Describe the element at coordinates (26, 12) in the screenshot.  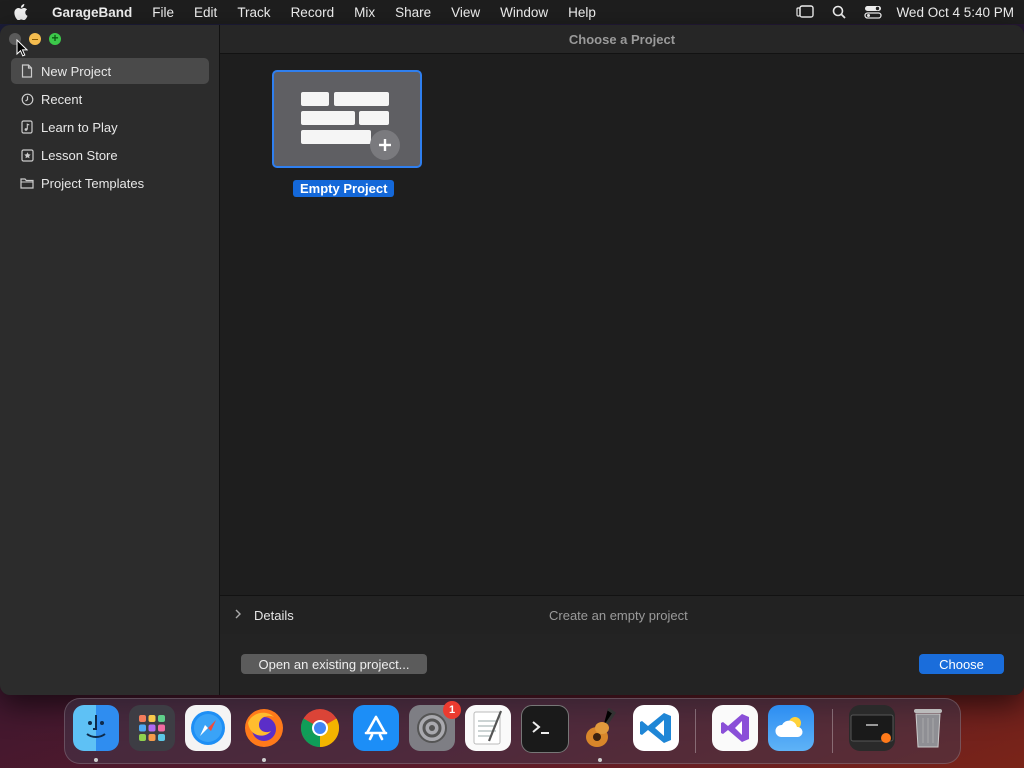
I see `apple-menu-icon` at that location.